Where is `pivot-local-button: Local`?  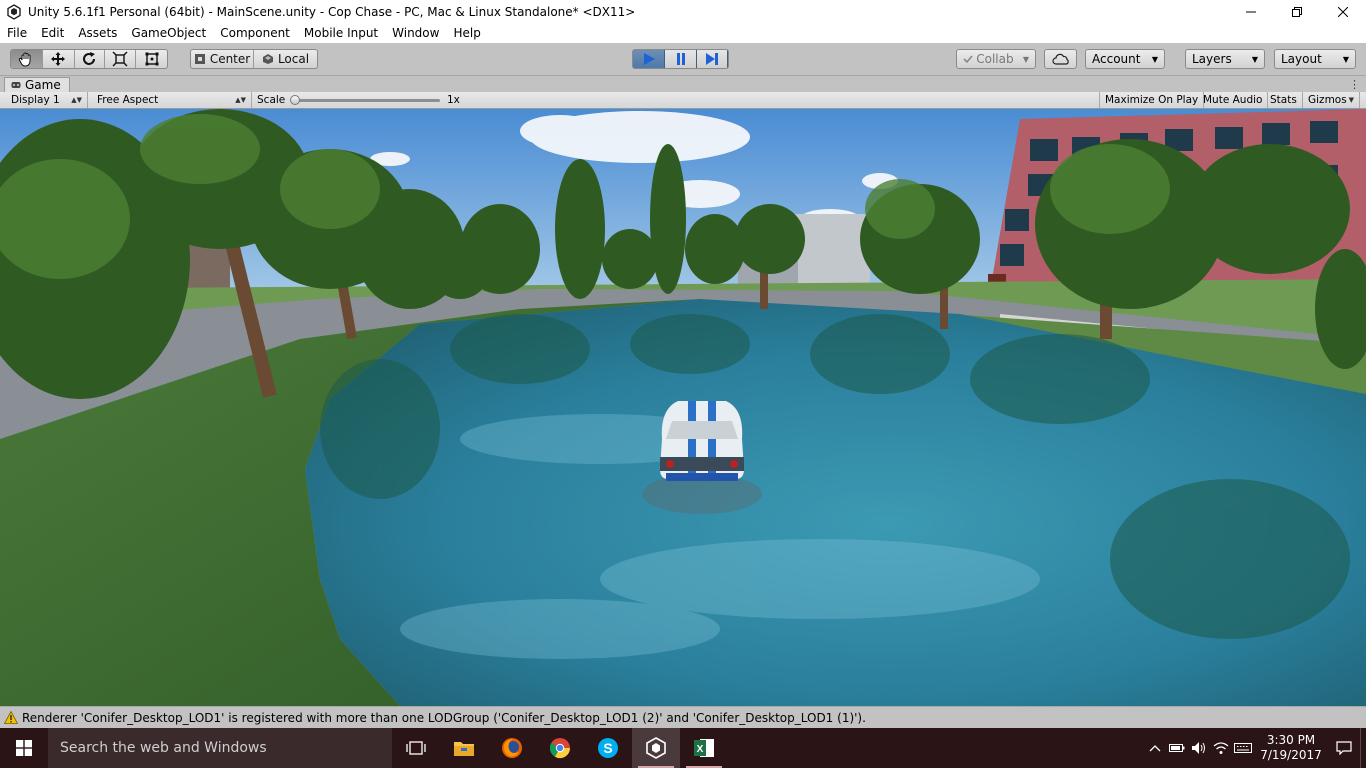 pivot-local-button: Local is located at coordinates (285, 59).